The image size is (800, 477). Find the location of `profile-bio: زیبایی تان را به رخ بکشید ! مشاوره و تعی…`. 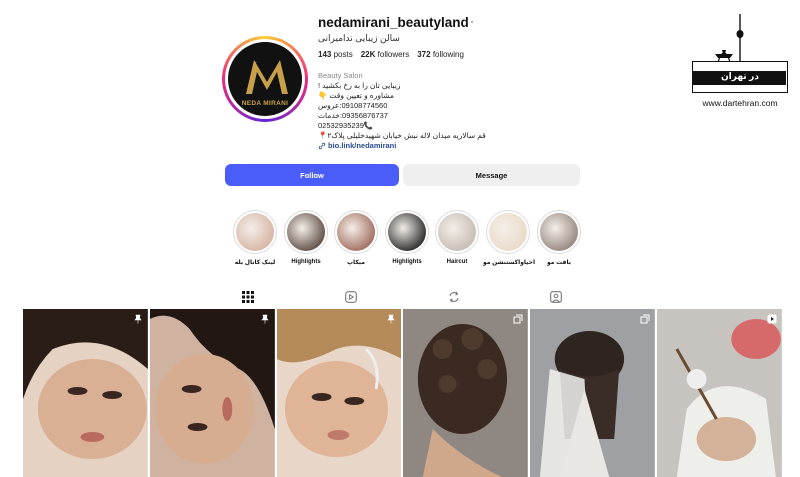

profile-bio: زیبایی تان را به رخ بکشید ! مشاوره و تعی… is located at coordinates (408, 111).